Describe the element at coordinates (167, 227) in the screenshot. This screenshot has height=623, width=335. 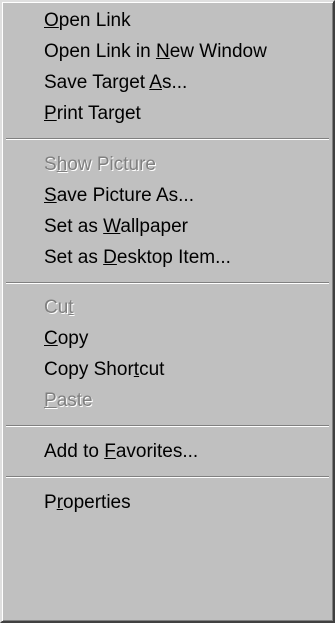
I see `menu-item-set-as-wallpaper: Set as Wallpaper` at that location.